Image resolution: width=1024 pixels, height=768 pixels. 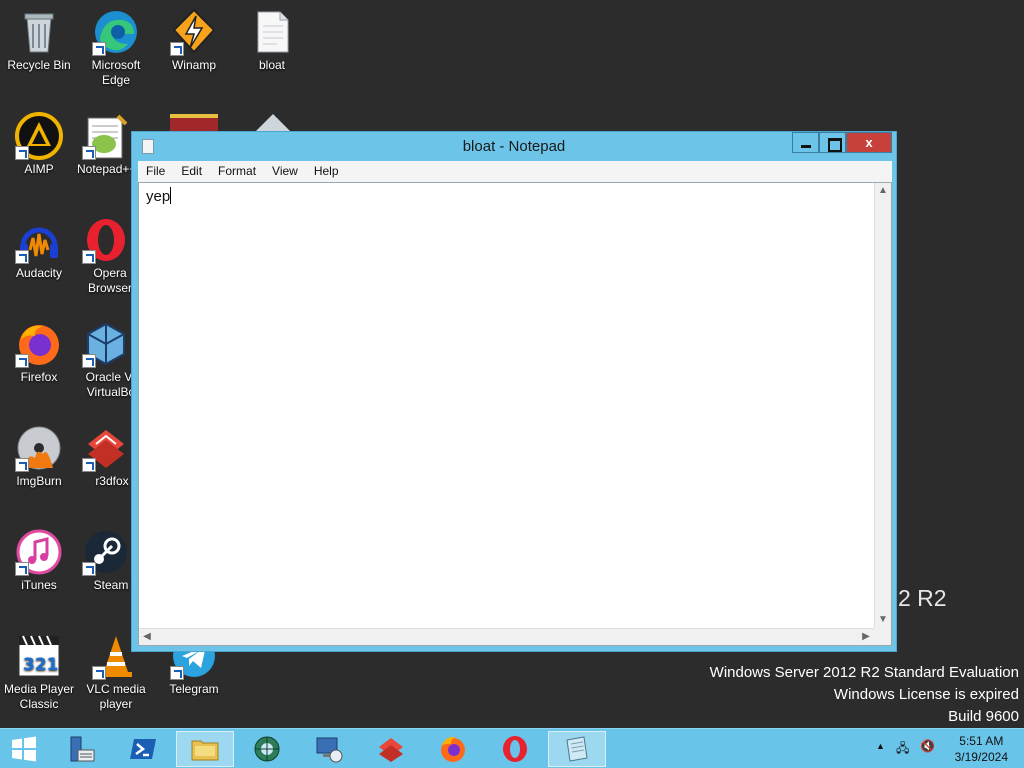 I want to click on taskbar-notepad, so click(x=577, y=749).